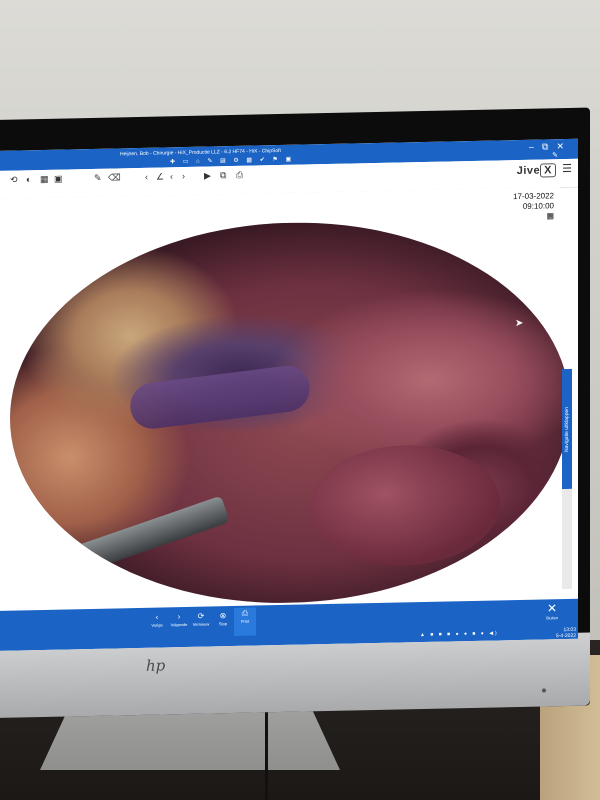 This screenshot has width=600, height=800. I want to click on refresh-button: ⟳ Vernieuw, so click(201, 618).